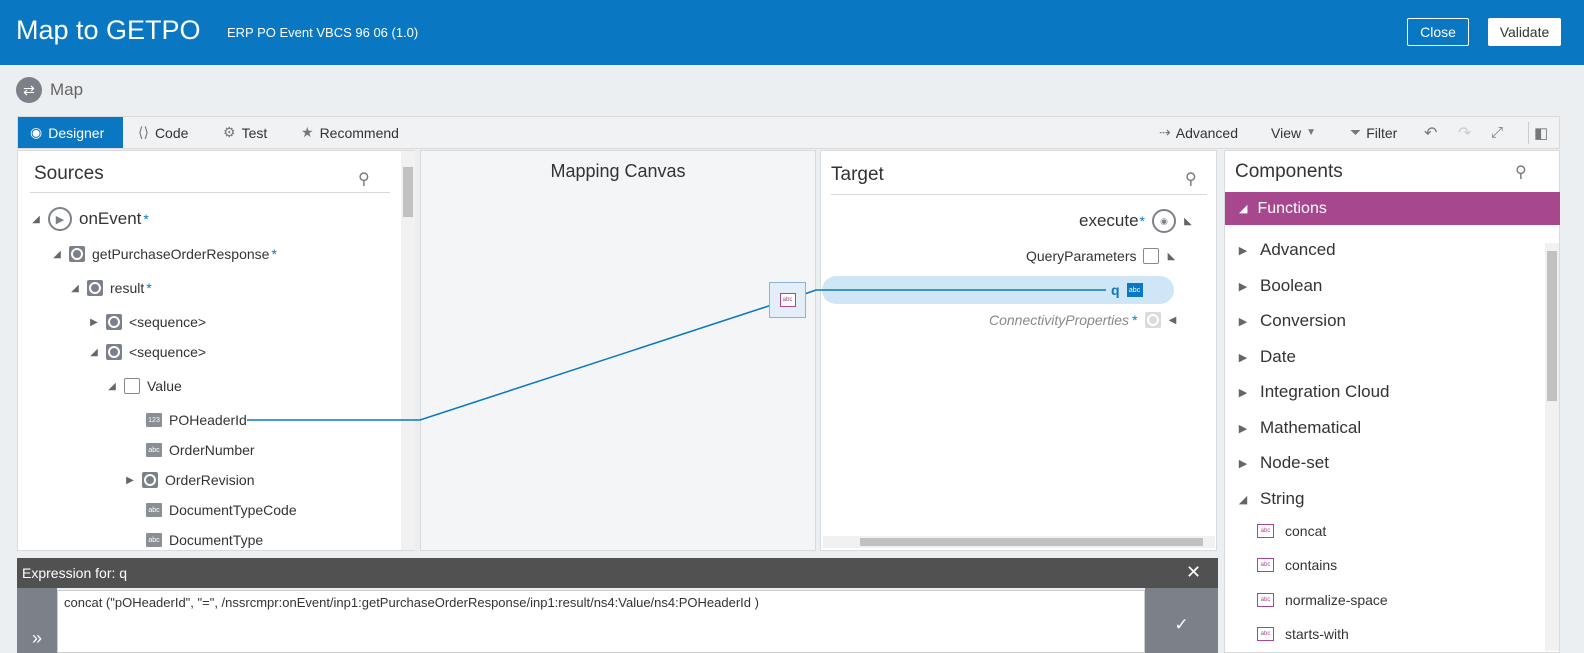 The image size is (1584, 653). I want to click on function-normalize-space: abc normalize-space, so click(1322, 600).